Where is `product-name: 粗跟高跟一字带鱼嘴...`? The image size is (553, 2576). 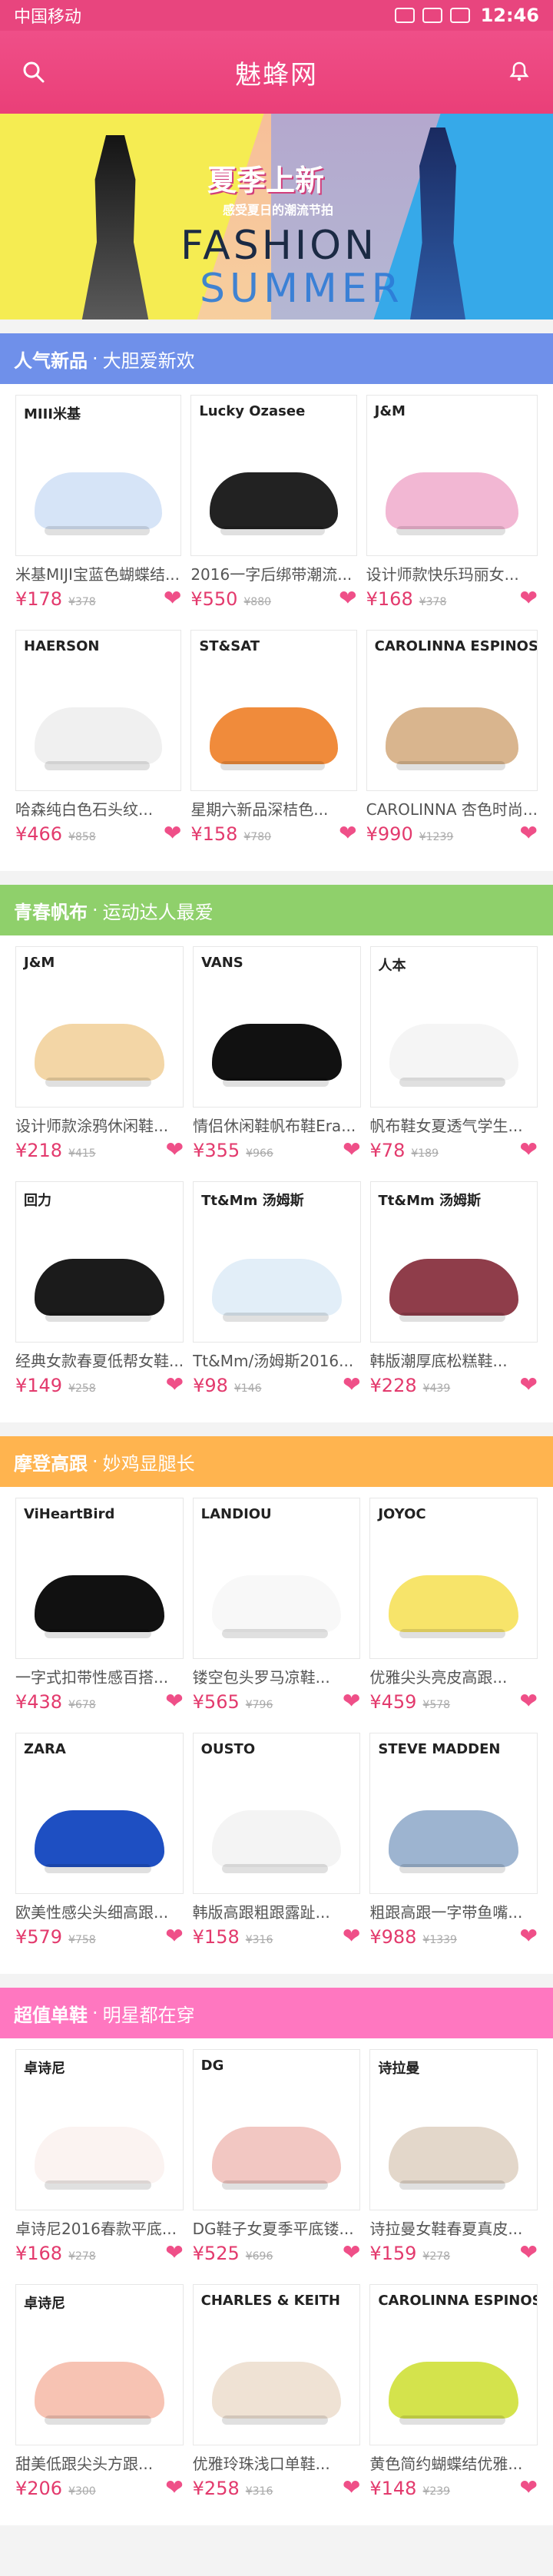 product-name: 粗跟高跟一字带鱼嘴... is located at coordinates (453, 1911).